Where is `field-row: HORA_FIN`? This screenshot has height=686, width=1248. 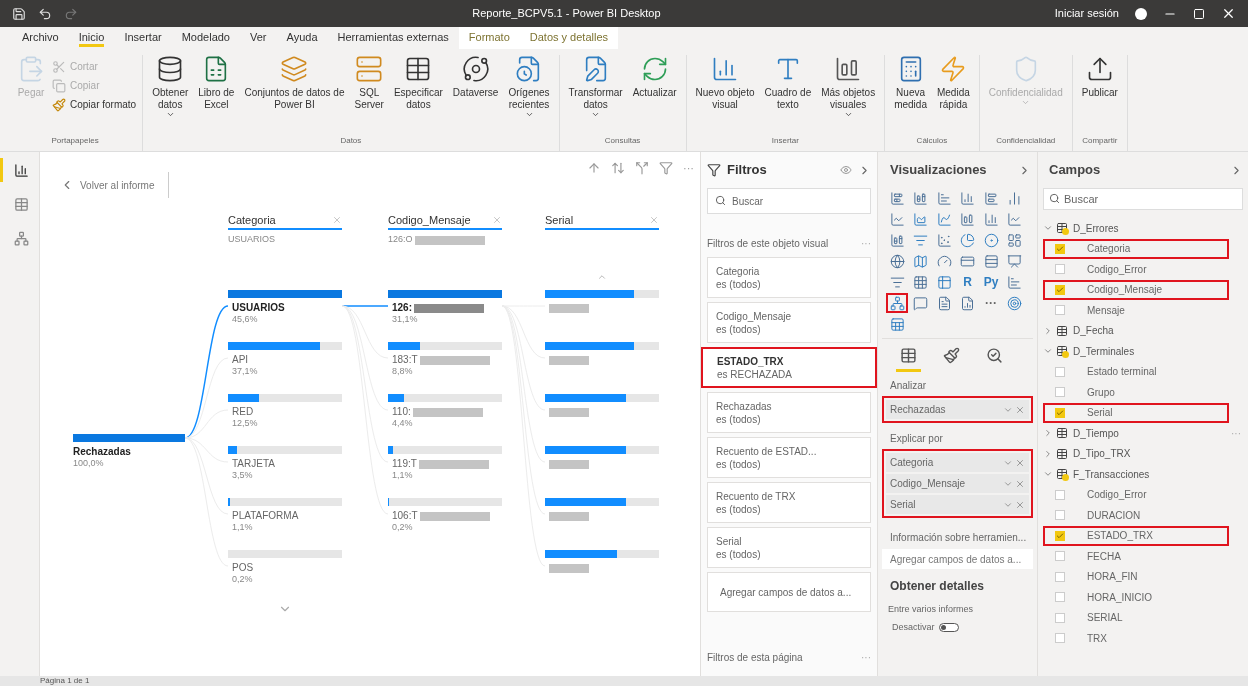
field-row: HORA_FIN is located at coordinates (1136, 576).